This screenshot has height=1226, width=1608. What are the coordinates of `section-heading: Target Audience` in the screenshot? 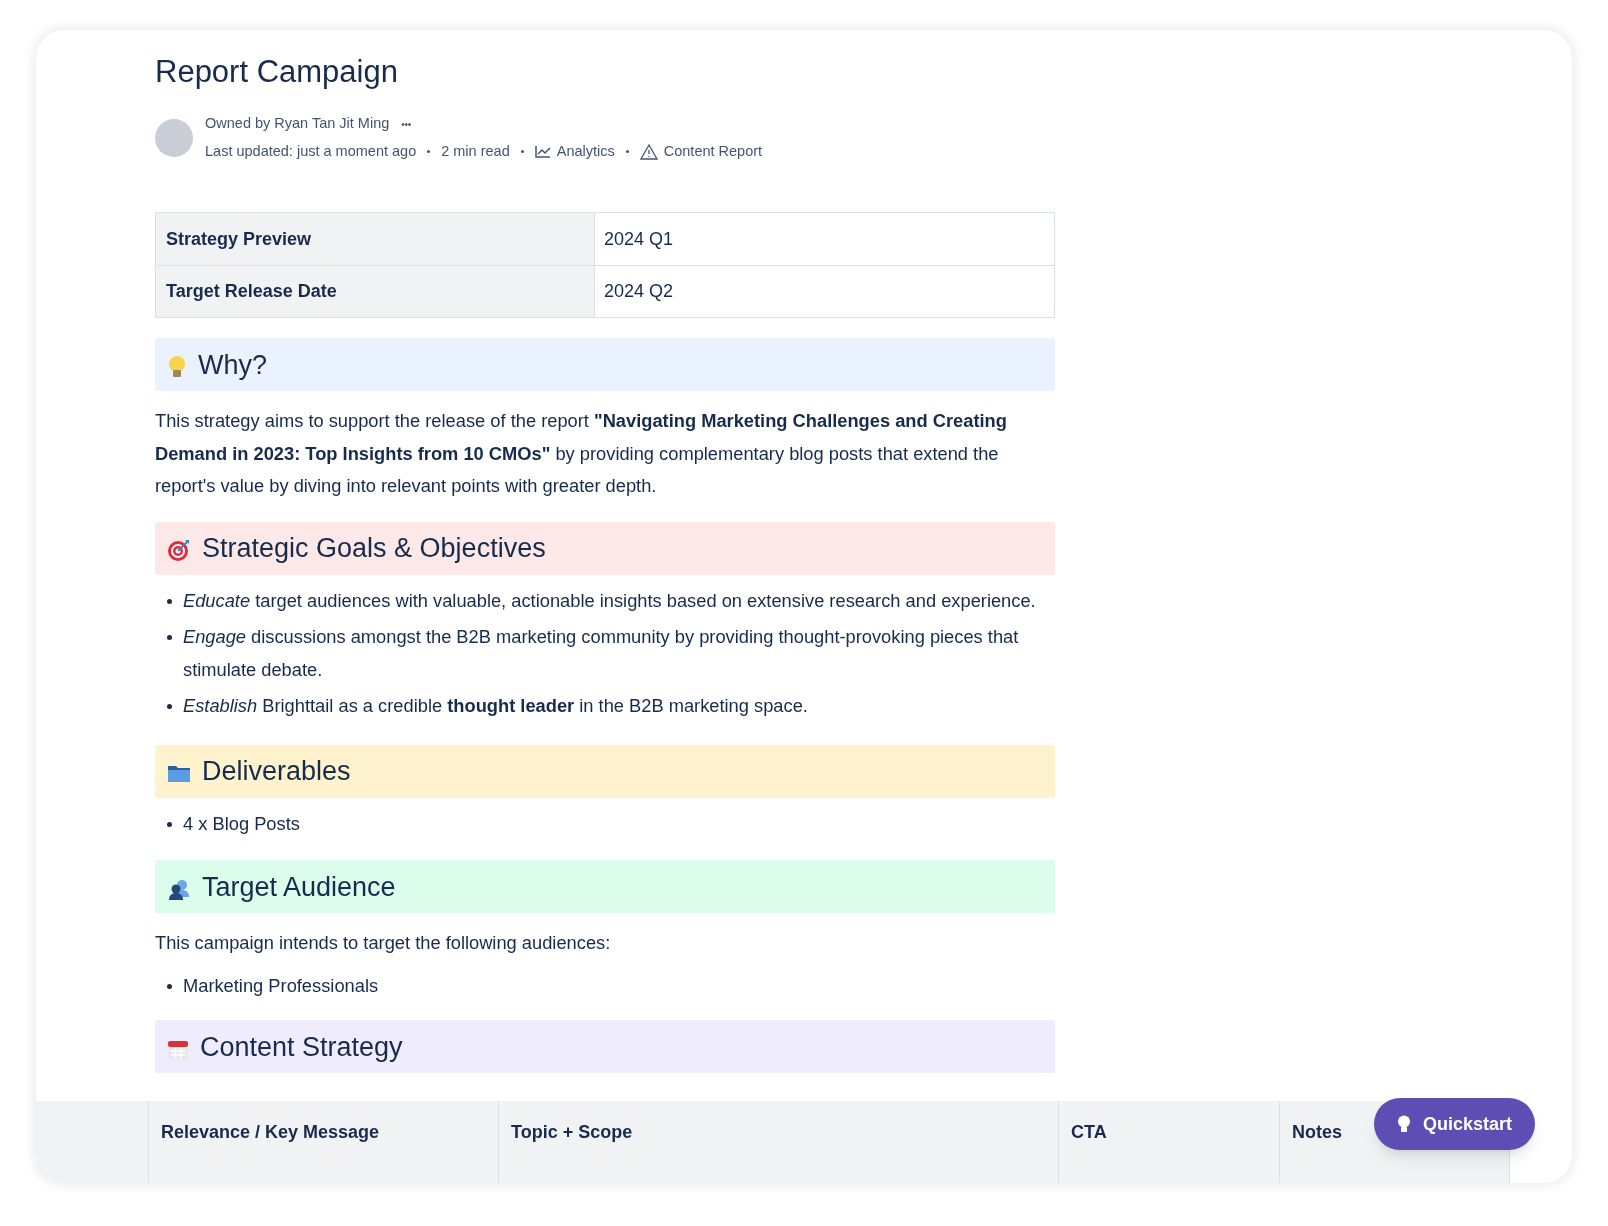 It's located at (299, 886).